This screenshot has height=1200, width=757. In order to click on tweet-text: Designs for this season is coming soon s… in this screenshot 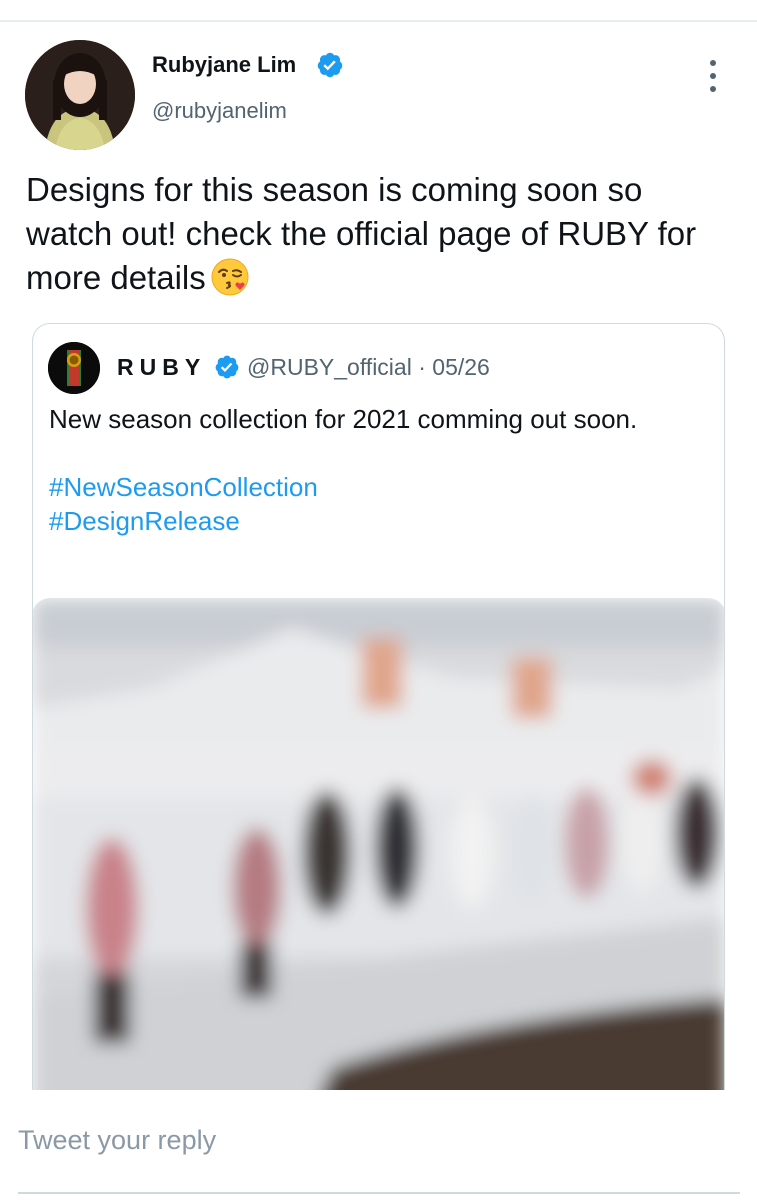, I will do `click(376, 234)`.